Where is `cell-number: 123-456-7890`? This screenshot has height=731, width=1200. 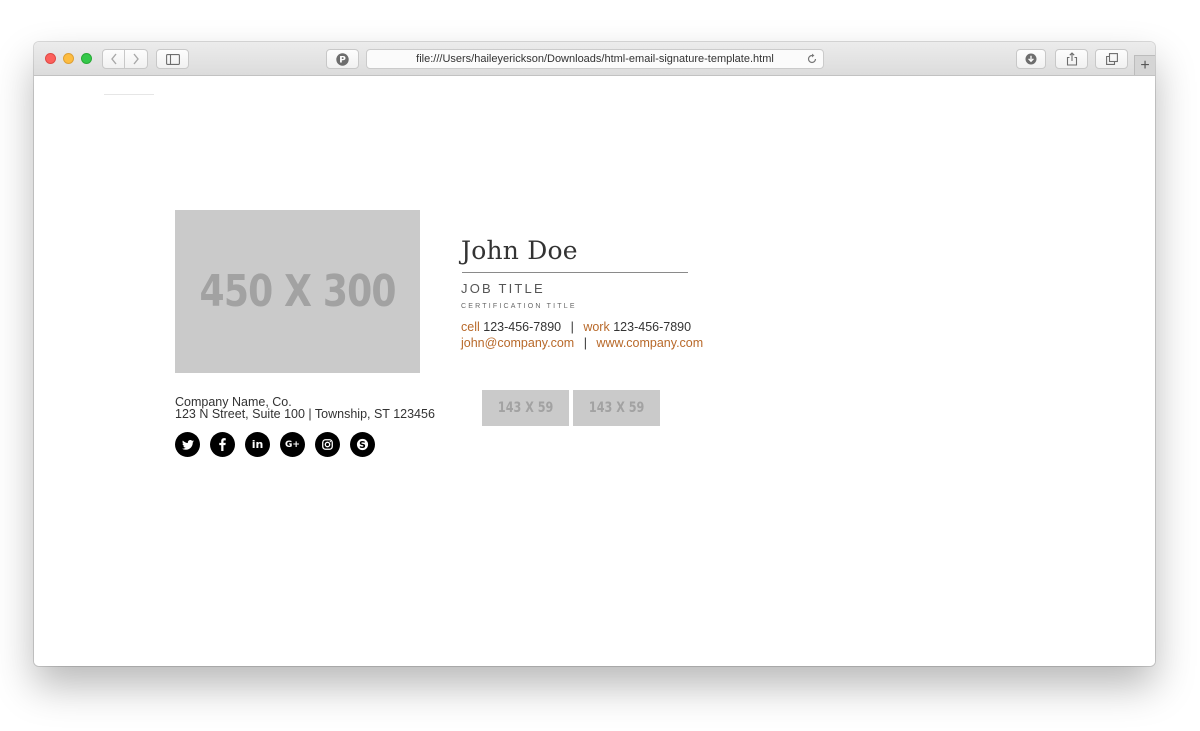 cell-number: 123-456-7890 is located at coordinates (522, 327).